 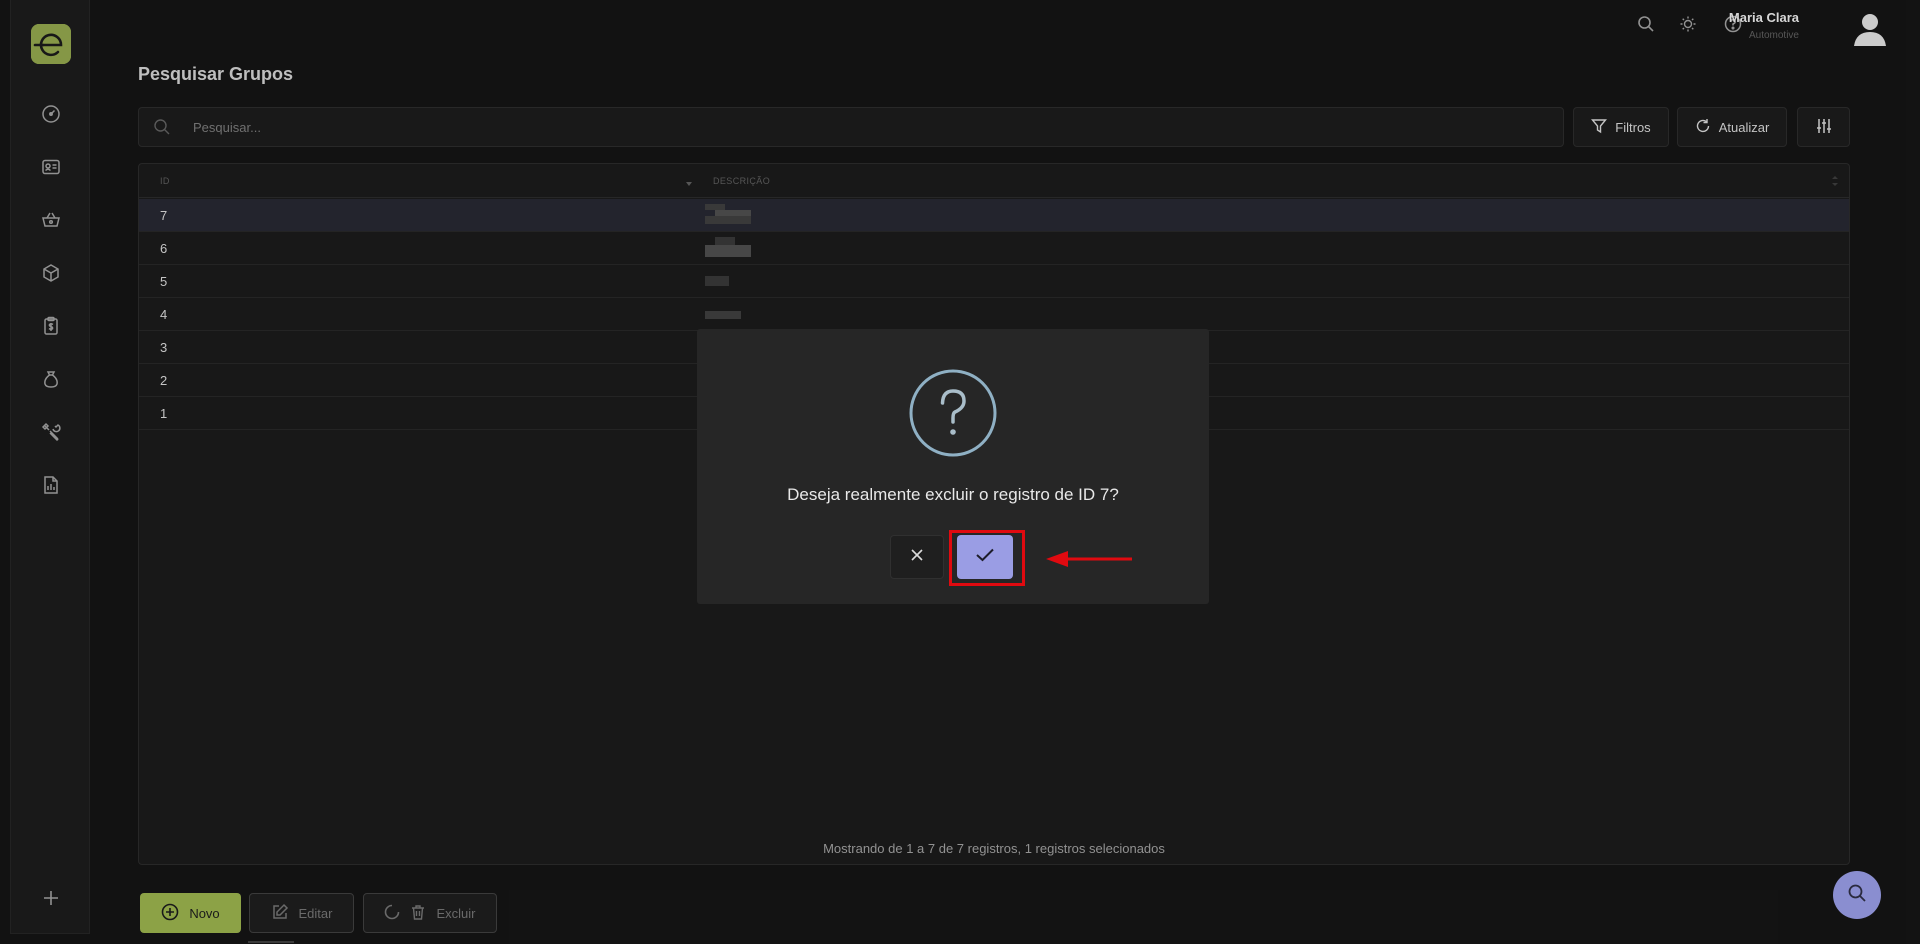 I want to click on edit-icon, so click(x=280, y=913).